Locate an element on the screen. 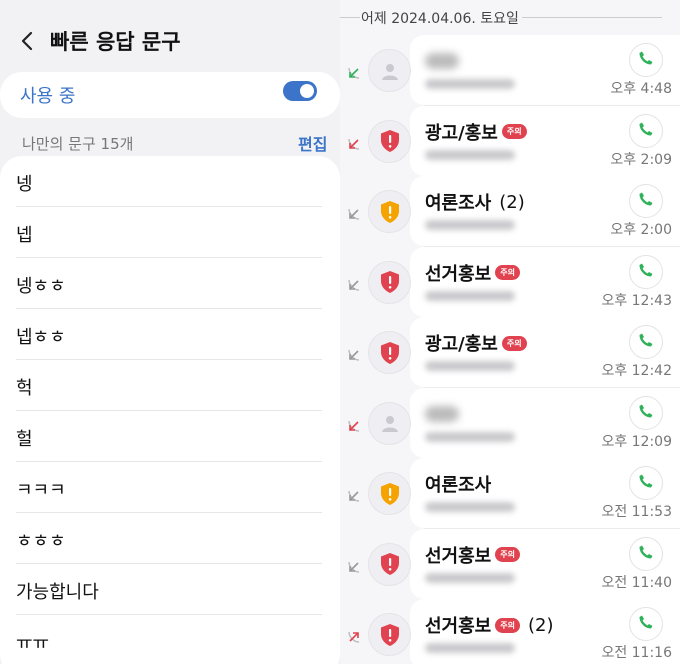 The image size is (680, 664). list-item: 넹ㅎㅎ is located at coordinates (169, 283).